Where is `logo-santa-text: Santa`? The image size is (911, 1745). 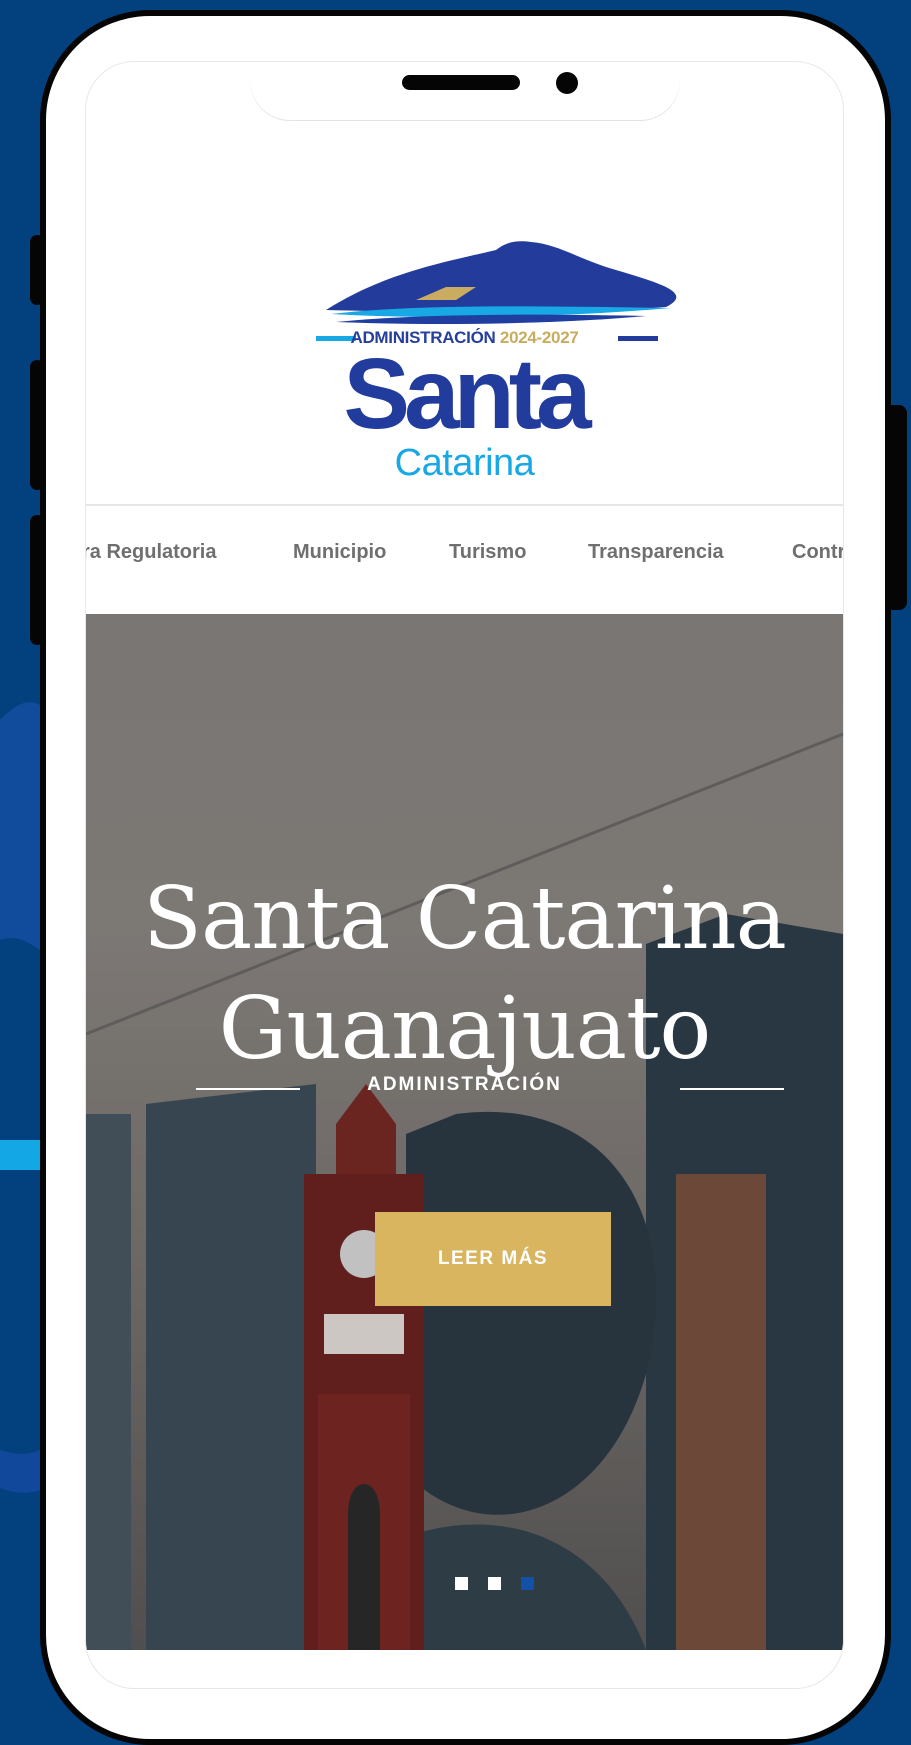 logo-santa-text: Santa is located at coordinates (467, 394).